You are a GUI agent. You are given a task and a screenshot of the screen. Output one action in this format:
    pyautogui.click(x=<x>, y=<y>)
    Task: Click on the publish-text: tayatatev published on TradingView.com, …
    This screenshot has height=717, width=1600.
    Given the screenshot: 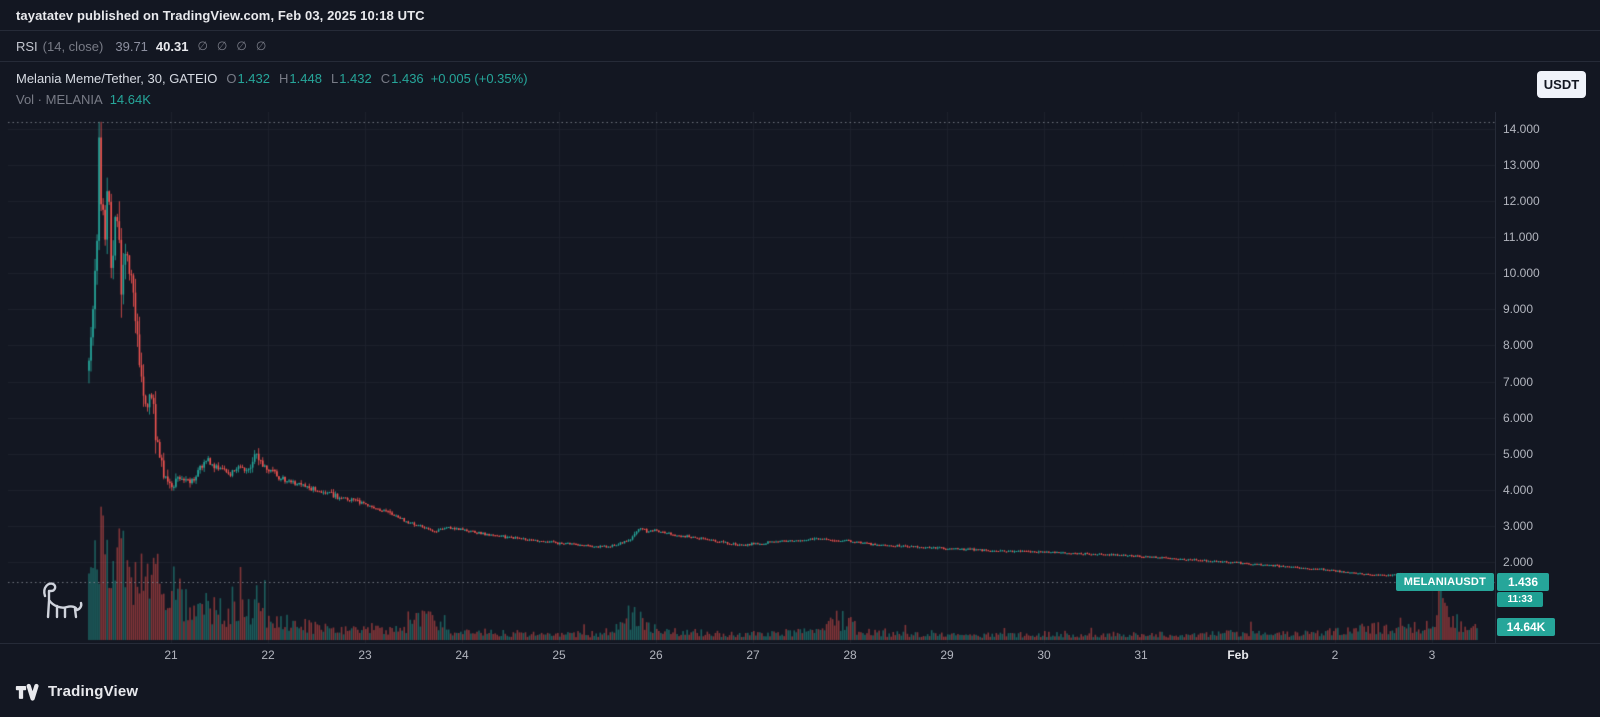 What is the action you would take?
    pyautogui.click(x=220, y=15)
    